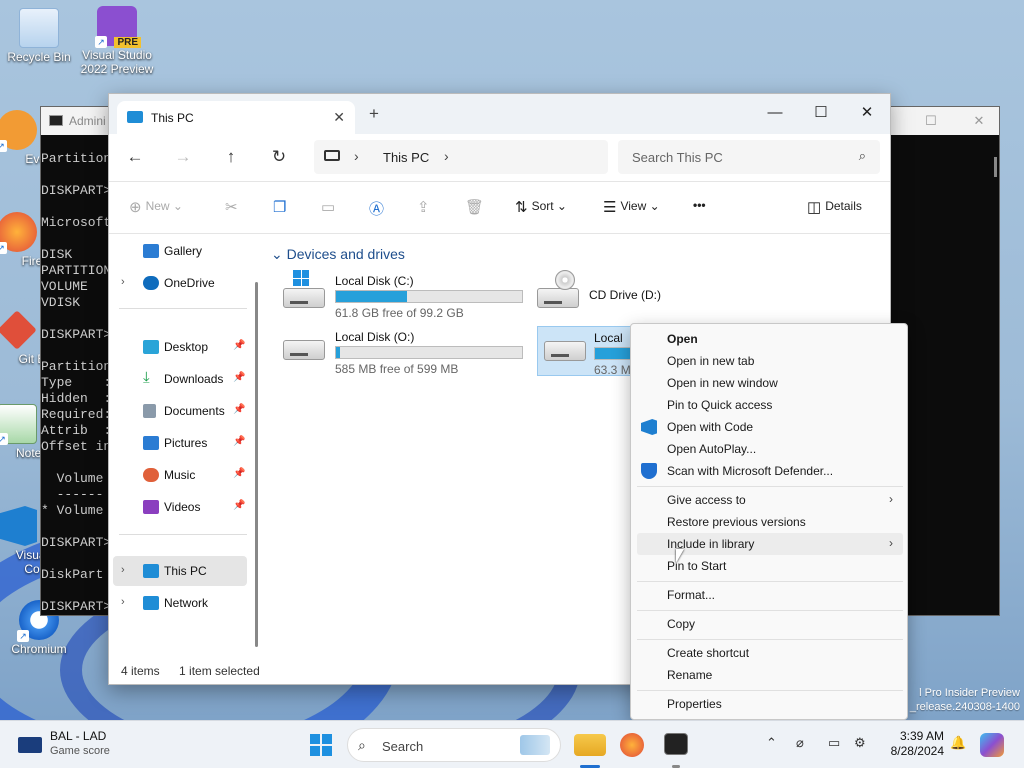 The height and width of the screenshot is (768, 1024). I want to click on clock: 3:39 AM 8/28/2024, so click(914, 744).